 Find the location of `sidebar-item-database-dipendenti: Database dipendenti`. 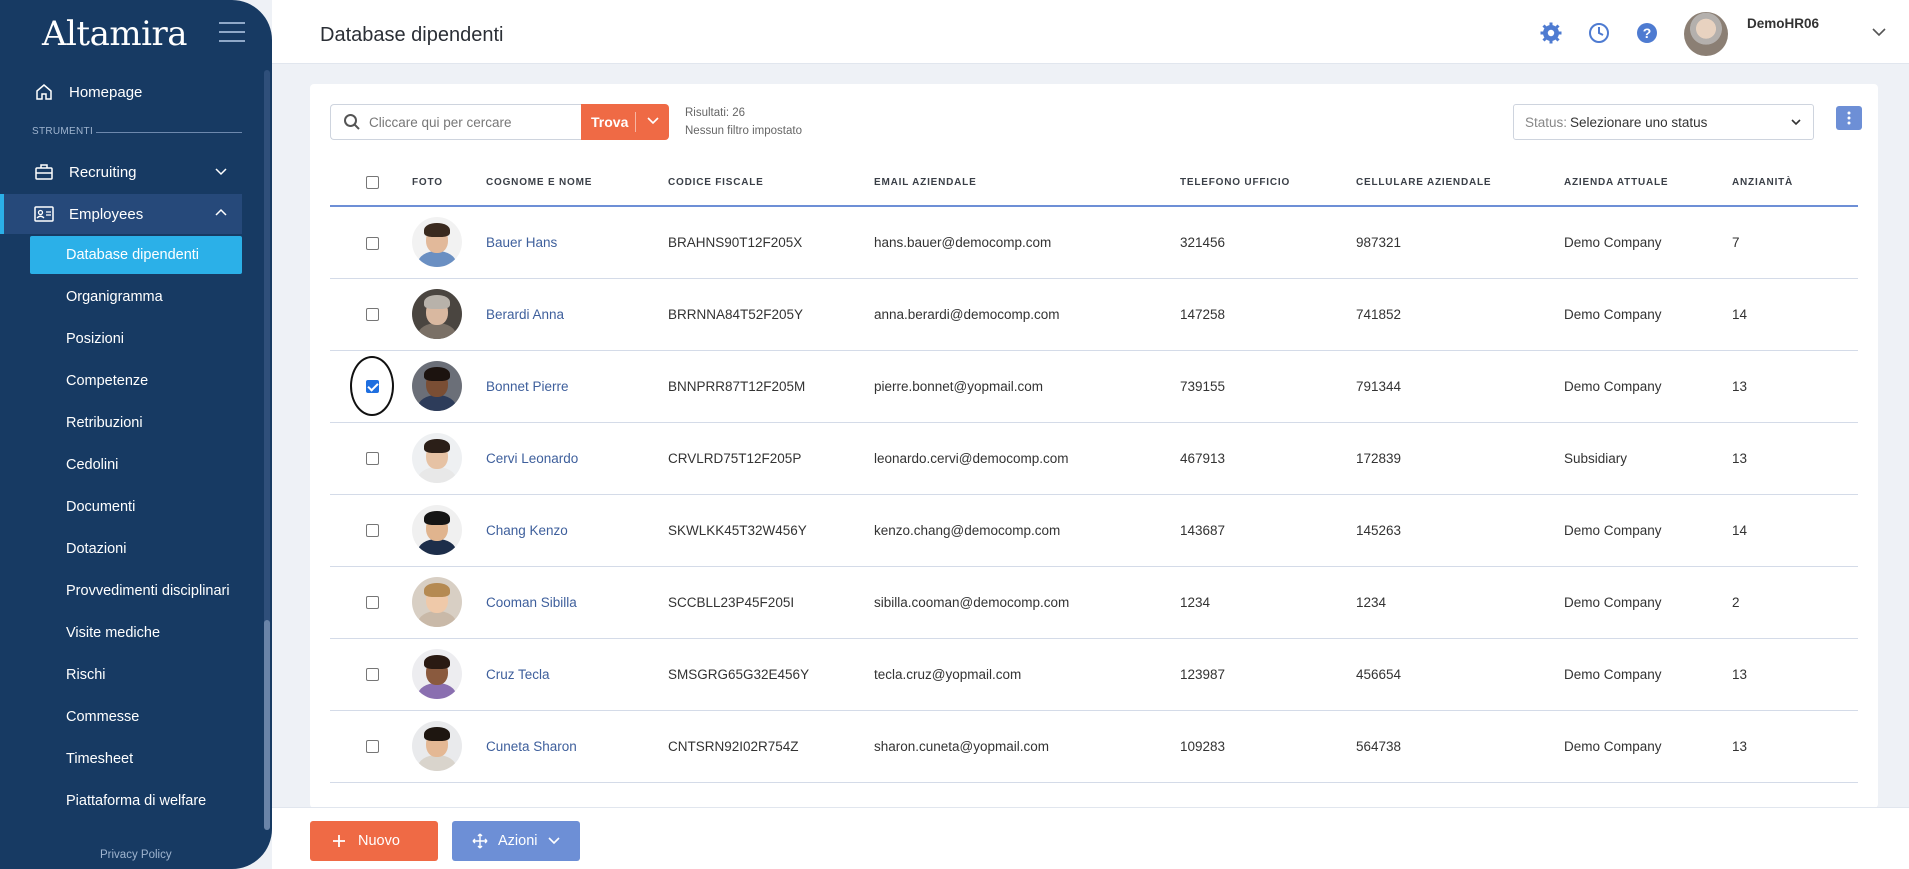

sidebar-item-database-dipendenti: Database dipendenti is located at coordinates (136, 255).